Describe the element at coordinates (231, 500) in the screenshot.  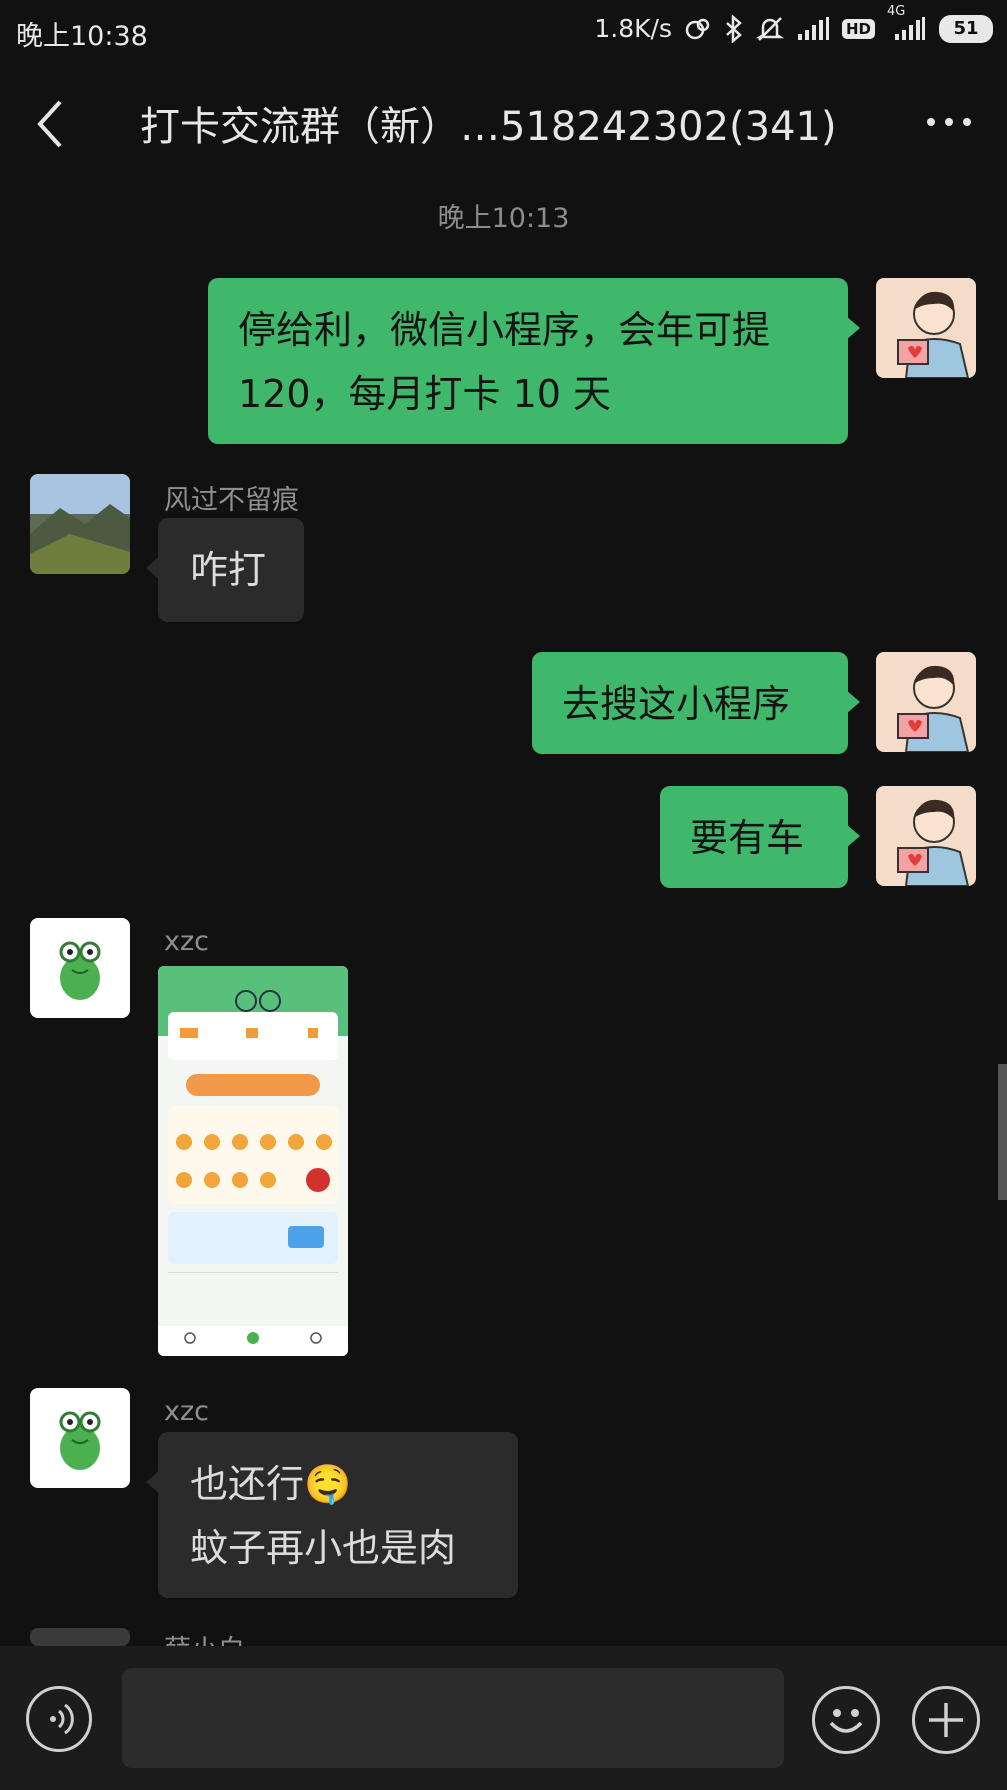
I see `sender-name: 风过不留痕` at that location.